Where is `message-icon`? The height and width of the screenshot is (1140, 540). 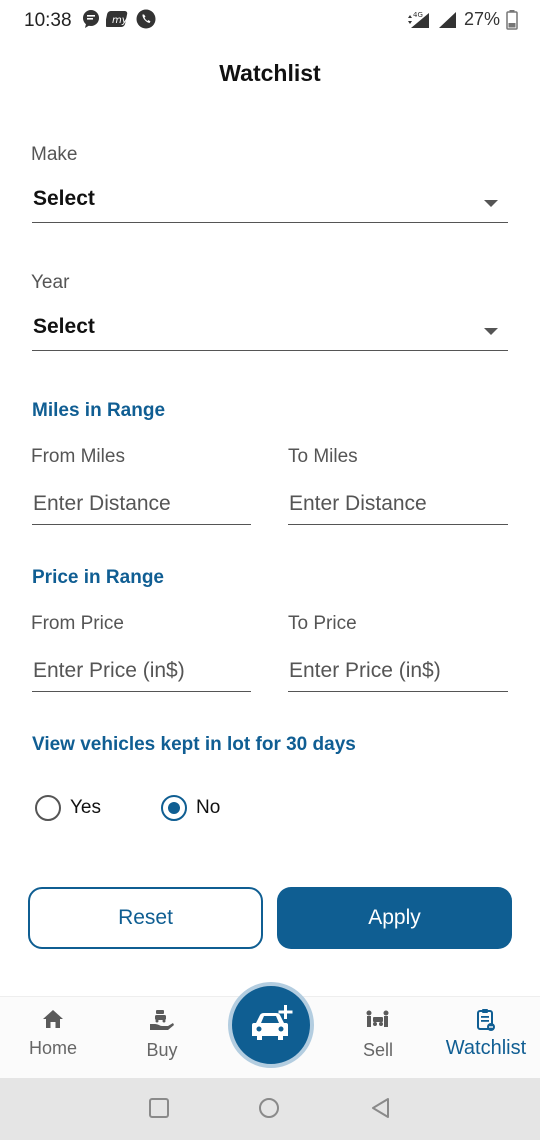 message-icon is located at coordinates (91, 19).